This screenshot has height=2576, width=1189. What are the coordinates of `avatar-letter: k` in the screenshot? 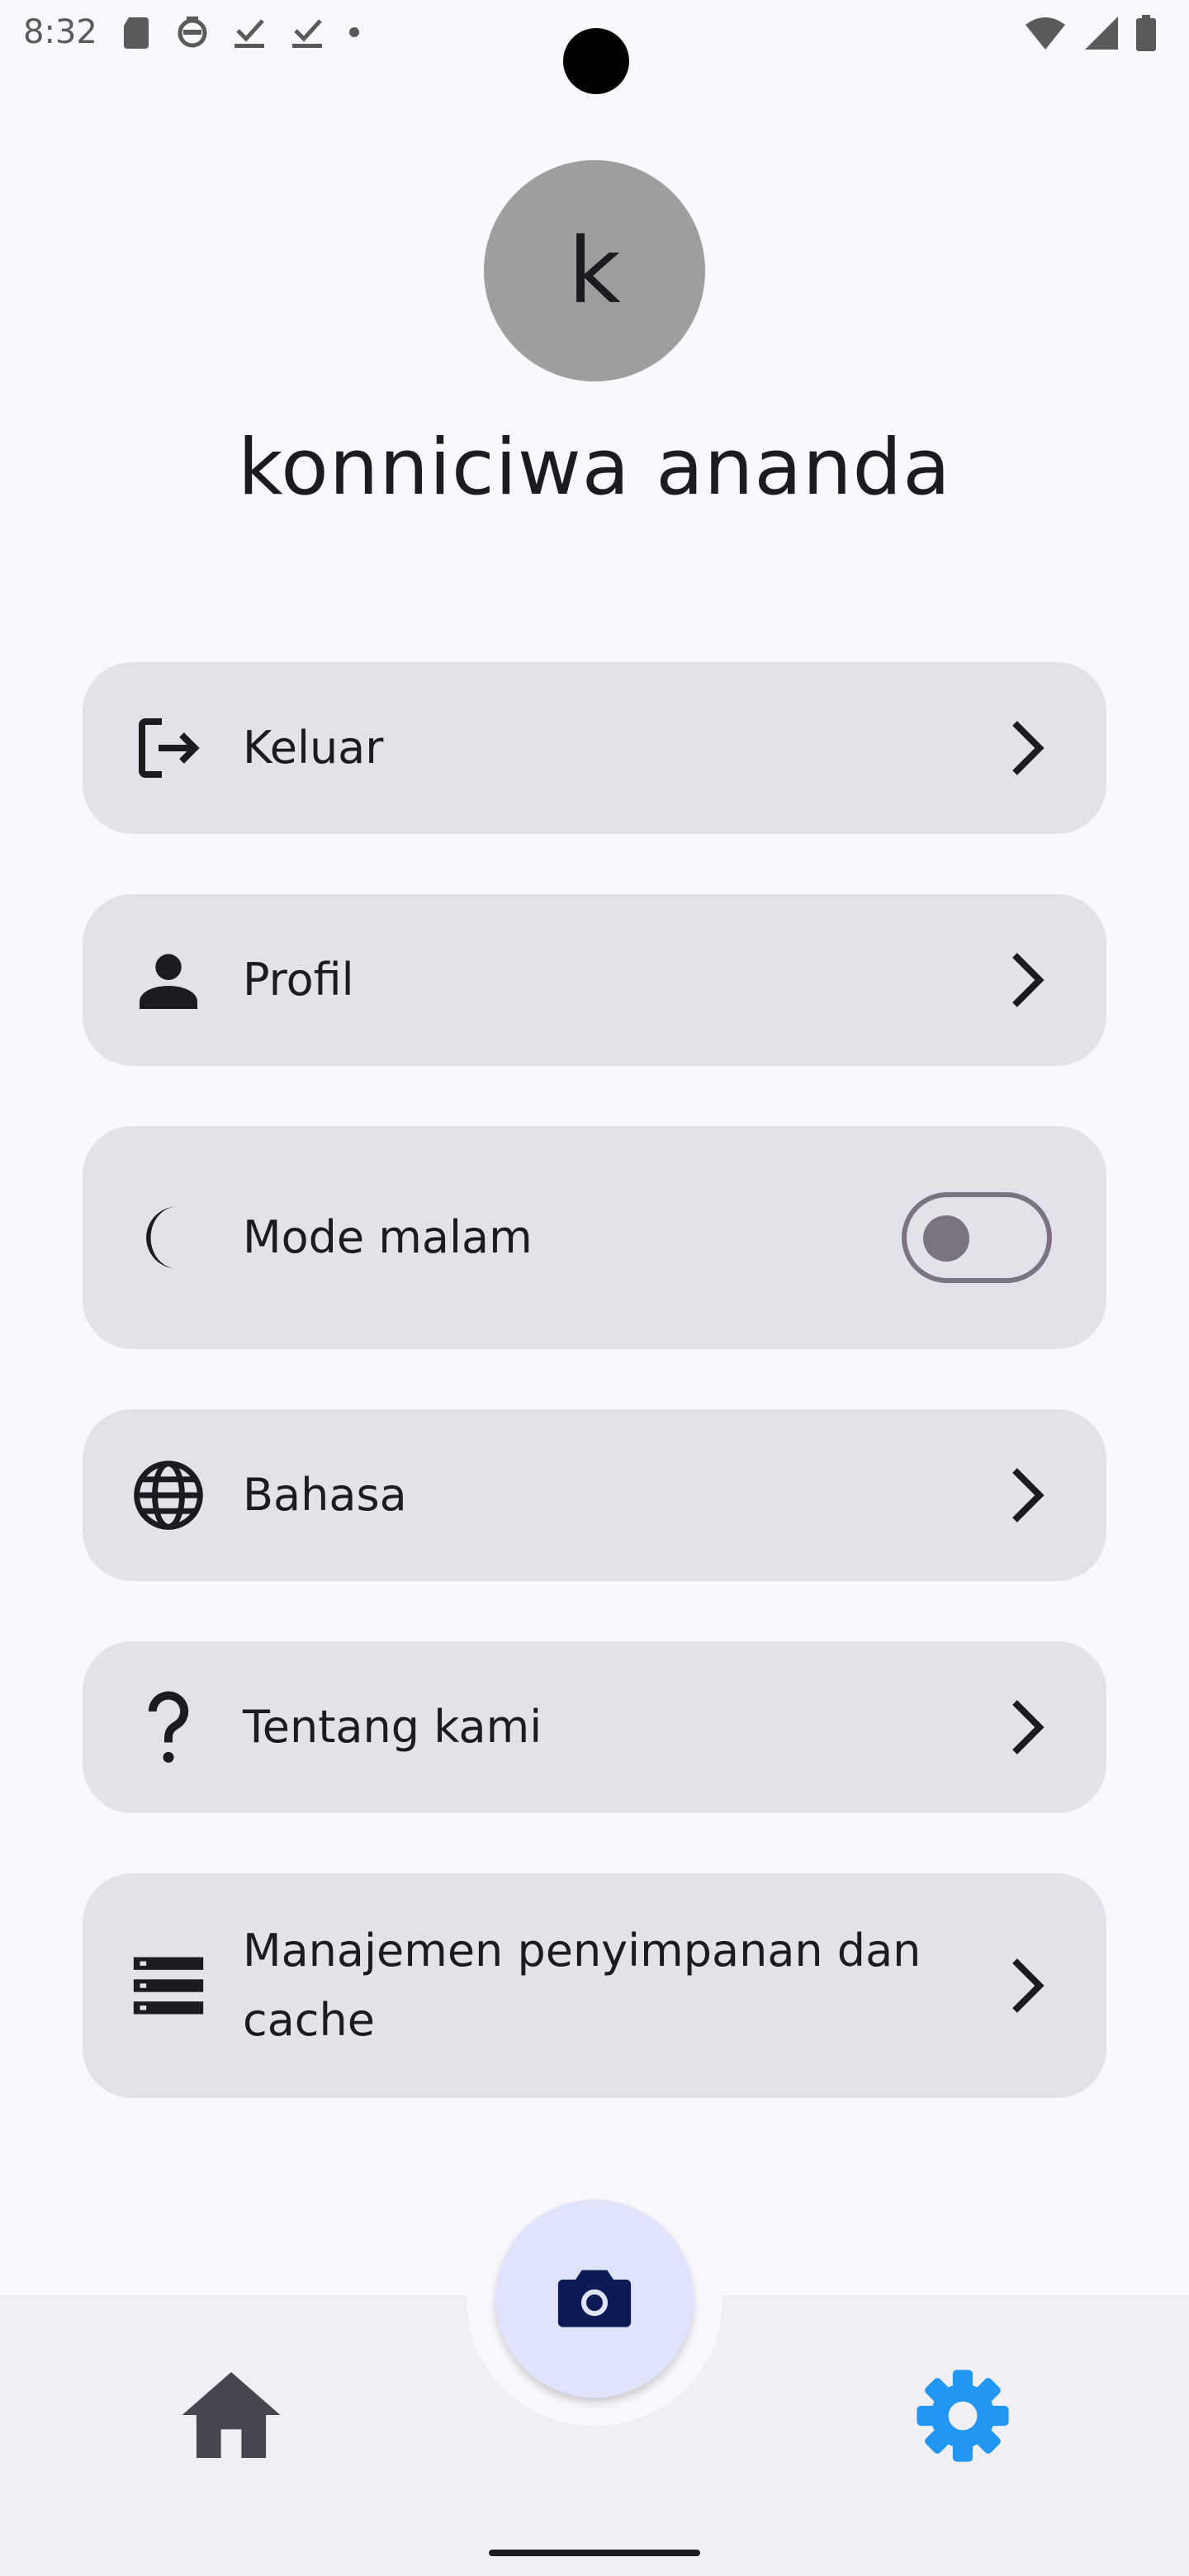 It's located at (594, 271).